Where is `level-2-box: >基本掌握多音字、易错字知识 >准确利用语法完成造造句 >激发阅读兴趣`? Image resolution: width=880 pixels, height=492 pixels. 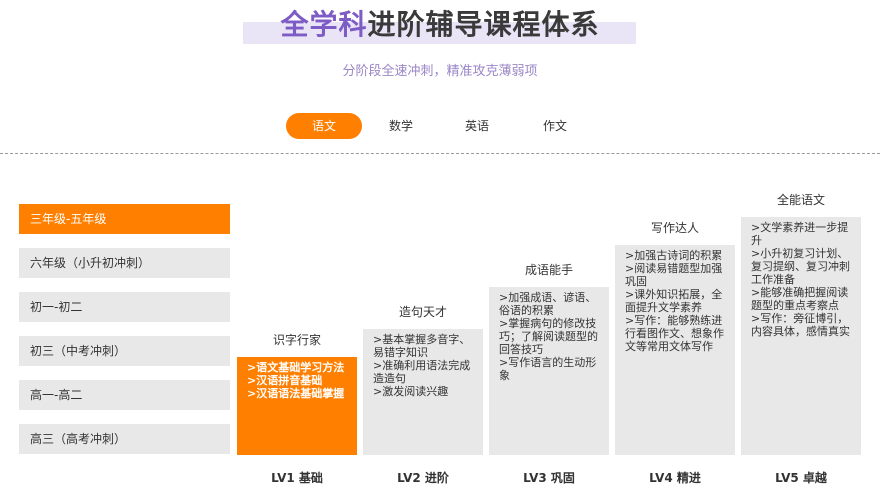 level-2-box: >基本掌握多音字、易错字知识 >准确利用语法完成造造句 >激发阅读兴趣 is located at coordinates (423, 392).